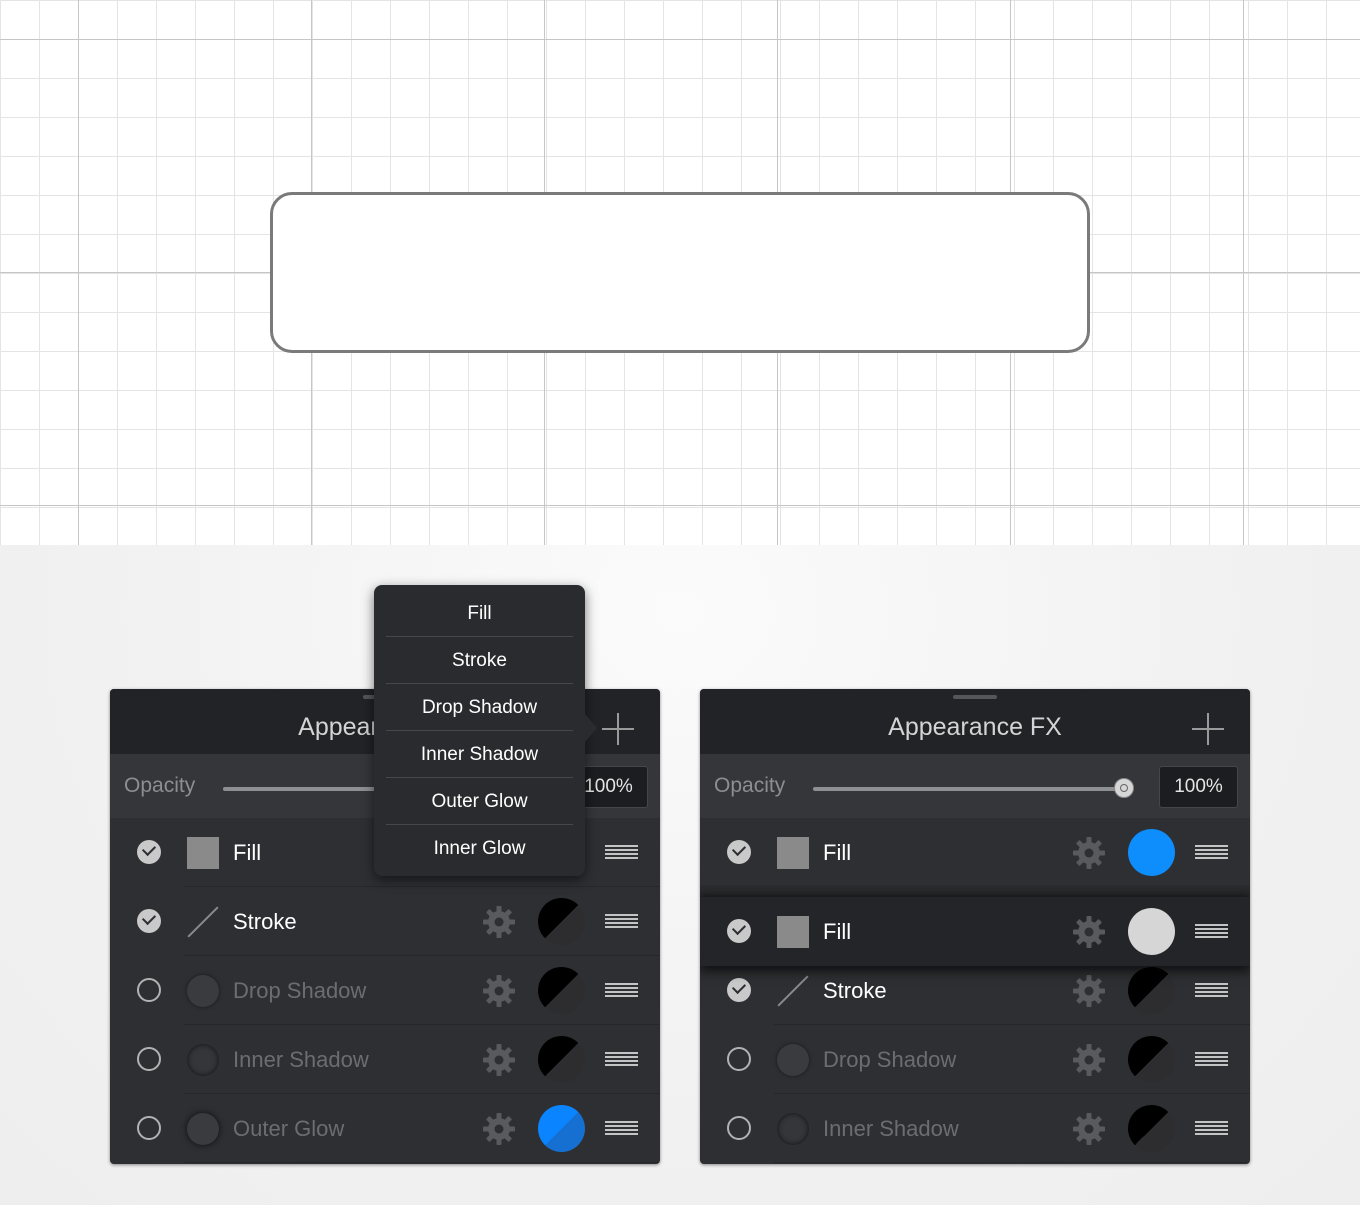 The width and height of the screenshot is (1360, 1205). I want to click on outer-glow-icon, so click(203, 1129).